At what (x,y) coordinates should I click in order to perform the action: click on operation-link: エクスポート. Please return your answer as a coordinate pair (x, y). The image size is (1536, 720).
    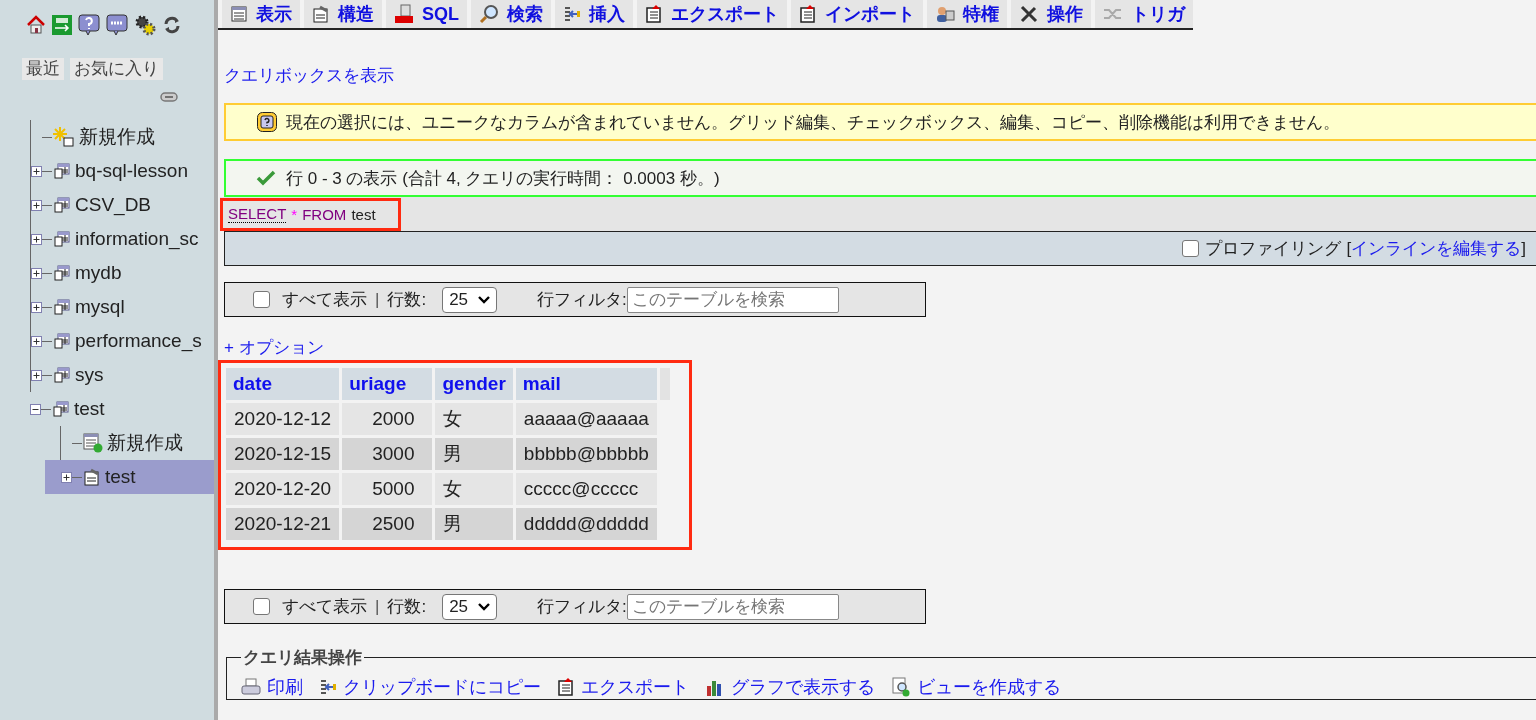
    Looking at the image, I should click on (623, 687).